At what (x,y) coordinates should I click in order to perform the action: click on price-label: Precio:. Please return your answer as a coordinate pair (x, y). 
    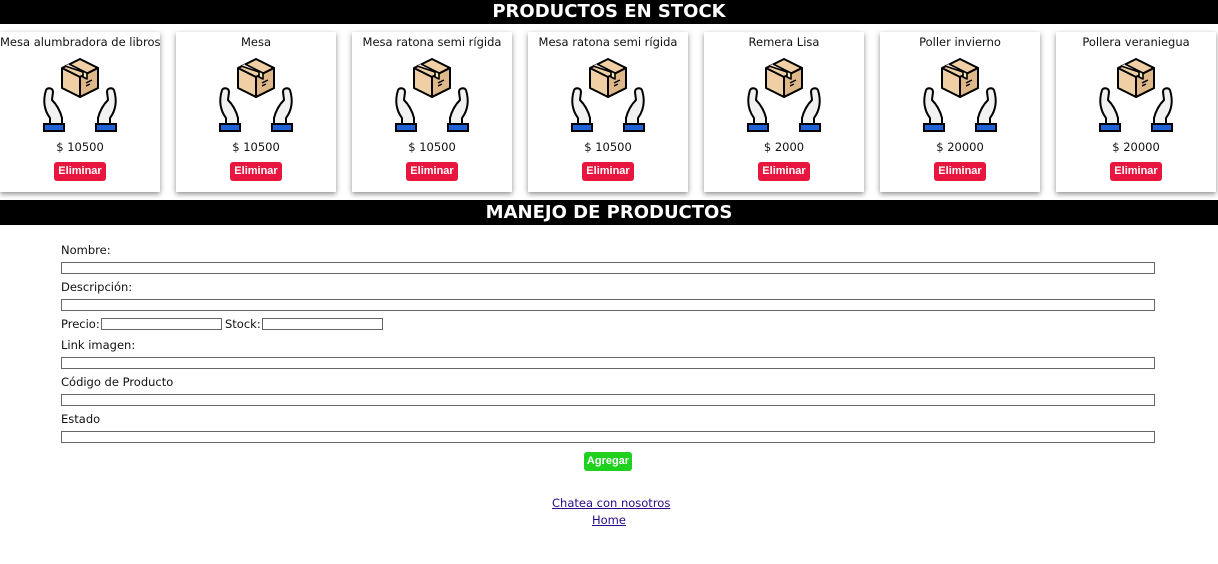
    Looking at the image, I should click on (80, 324).